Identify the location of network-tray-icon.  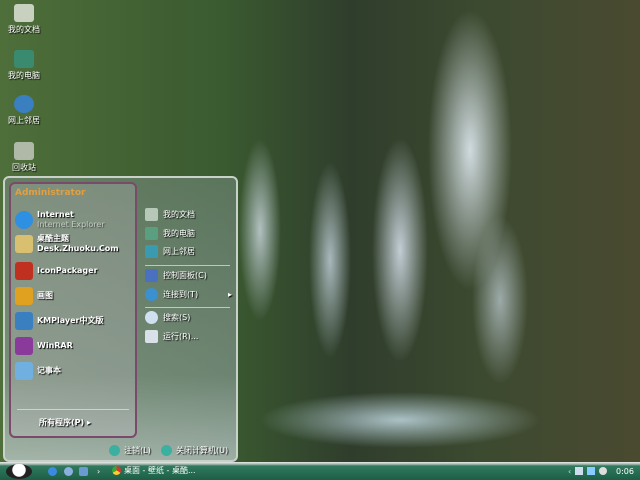
(591, 471).